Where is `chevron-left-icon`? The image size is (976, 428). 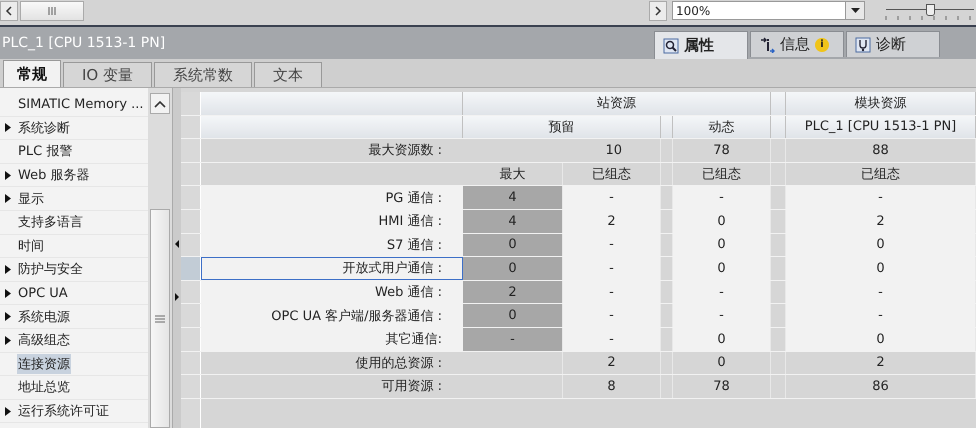 chevron-left-icon is located at coordinates (9, 11).